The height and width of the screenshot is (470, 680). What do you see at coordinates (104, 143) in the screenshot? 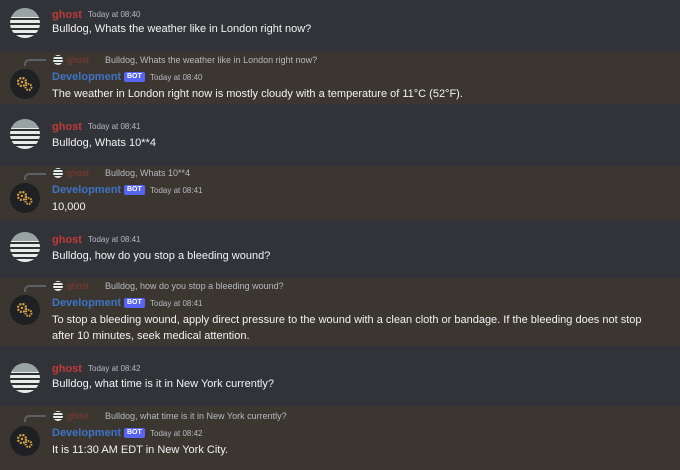
I see `message-text: Bulldog, Whats 10**4` at bounding box center [104, 143].